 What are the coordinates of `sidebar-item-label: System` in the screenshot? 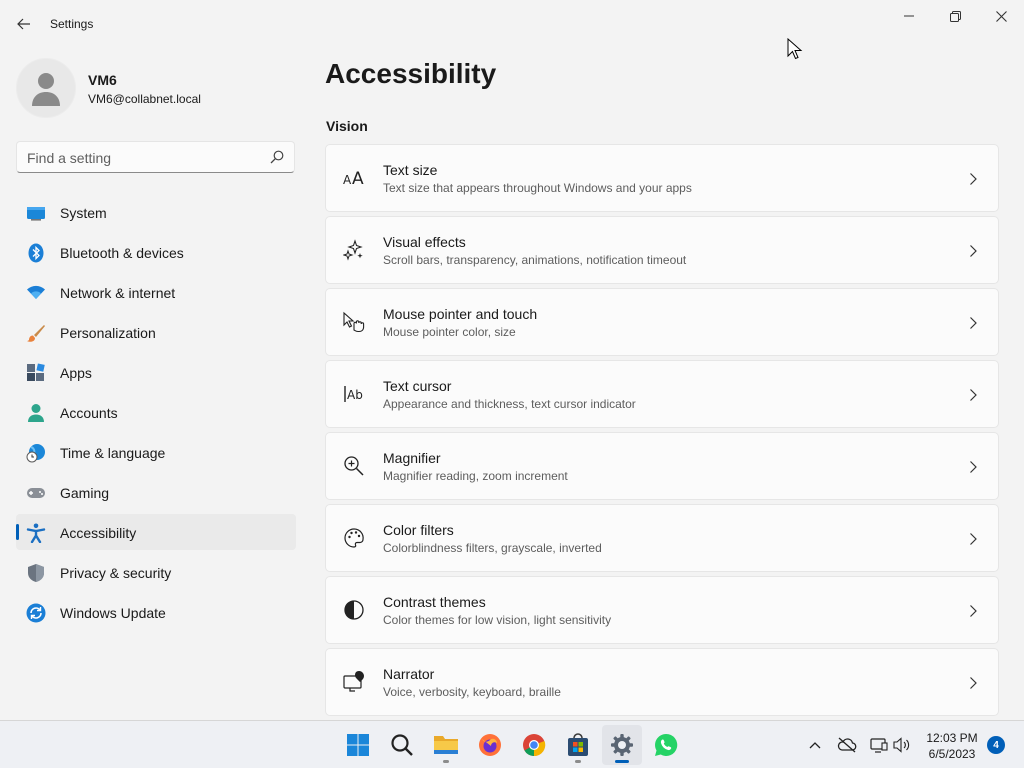 It's located at (83, 213).